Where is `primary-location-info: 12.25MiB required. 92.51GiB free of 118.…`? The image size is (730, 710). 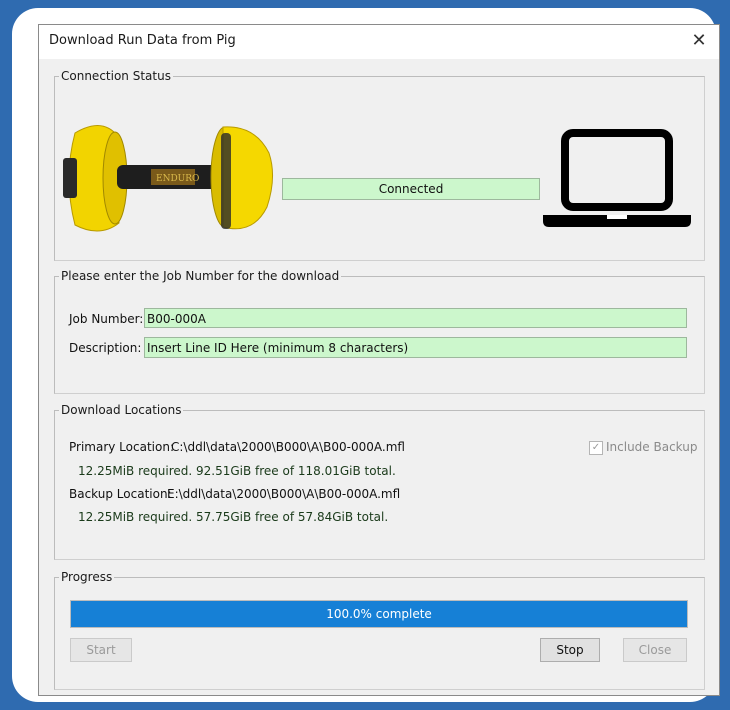
primary-location-info: 12.25MiB required. 92.51GiB free of 118.… is located at coordinates (237, 471).